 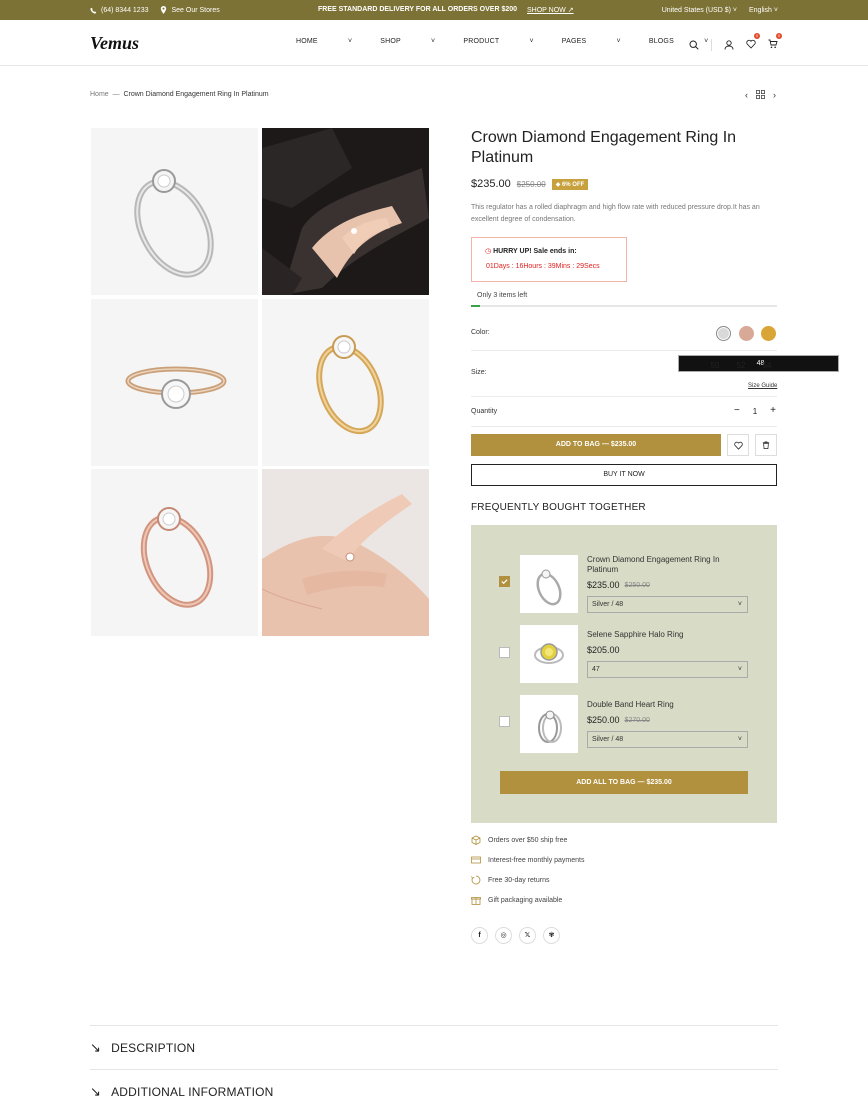 I want to click on compare-button, so click(x=766, y=445).